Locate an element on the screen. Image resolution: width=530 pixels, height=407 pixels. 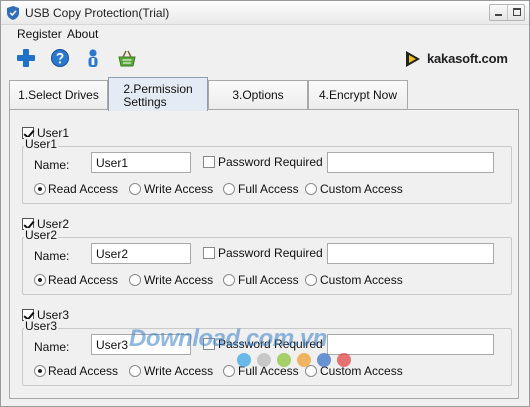
shield-app-icon is located at coordinates (13, 13).